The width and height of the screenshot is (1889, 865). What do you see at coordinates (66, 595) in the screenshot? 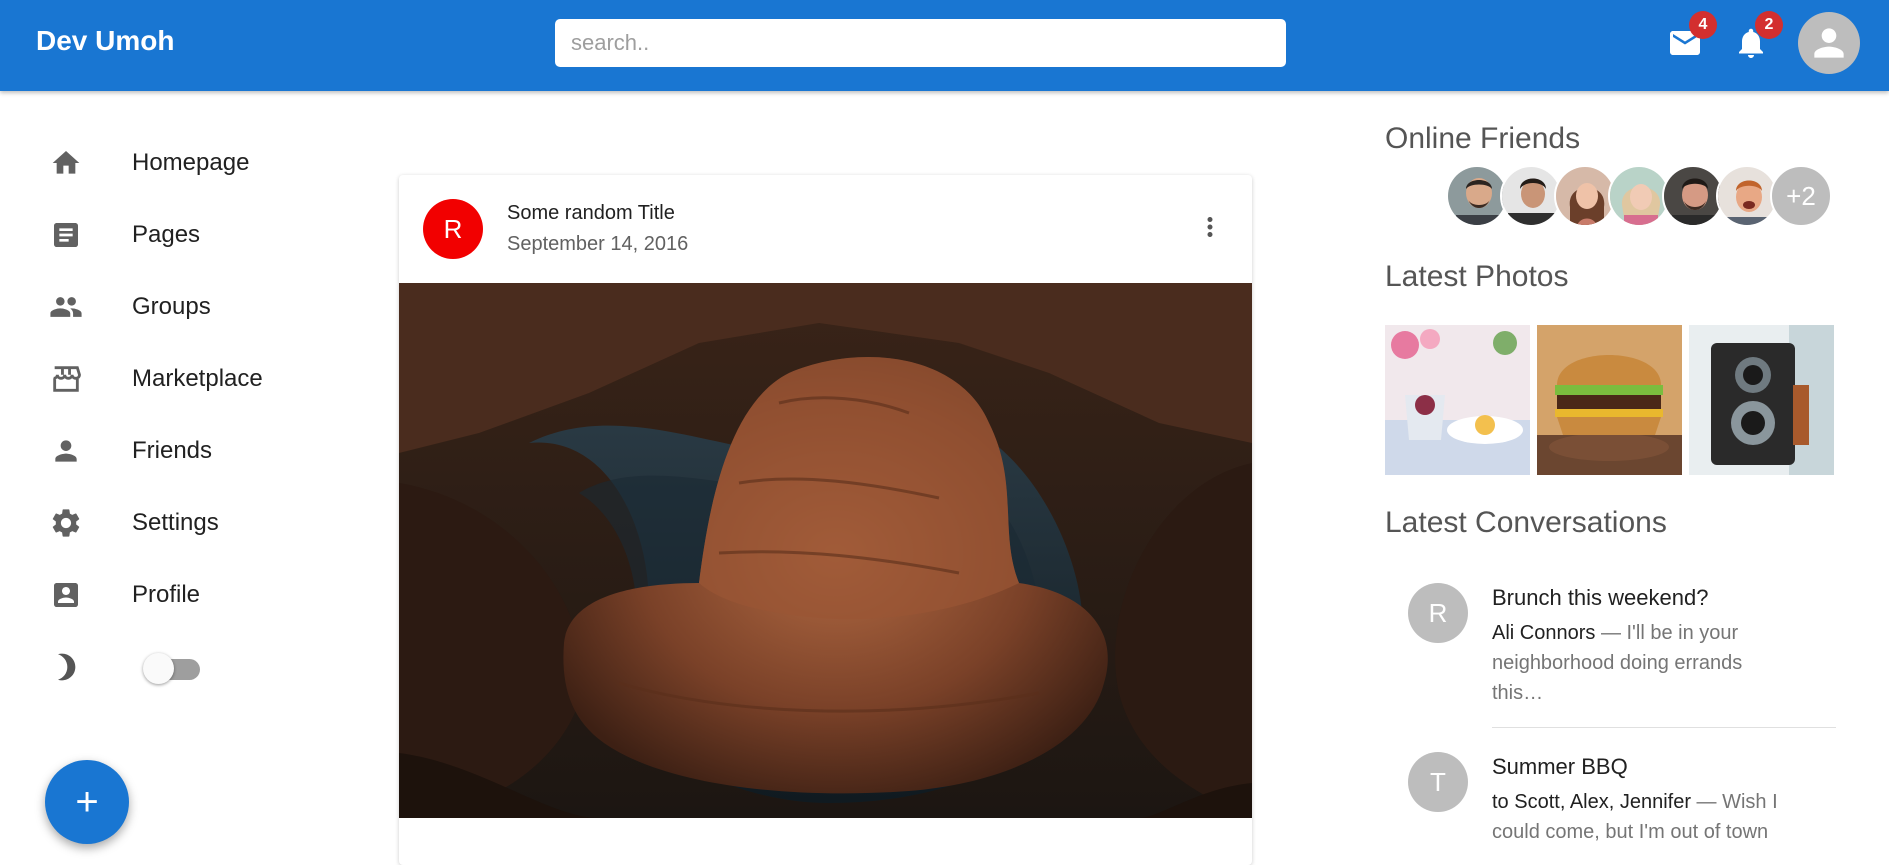
I see `account-box-icon` at bounding box center [66, 595].